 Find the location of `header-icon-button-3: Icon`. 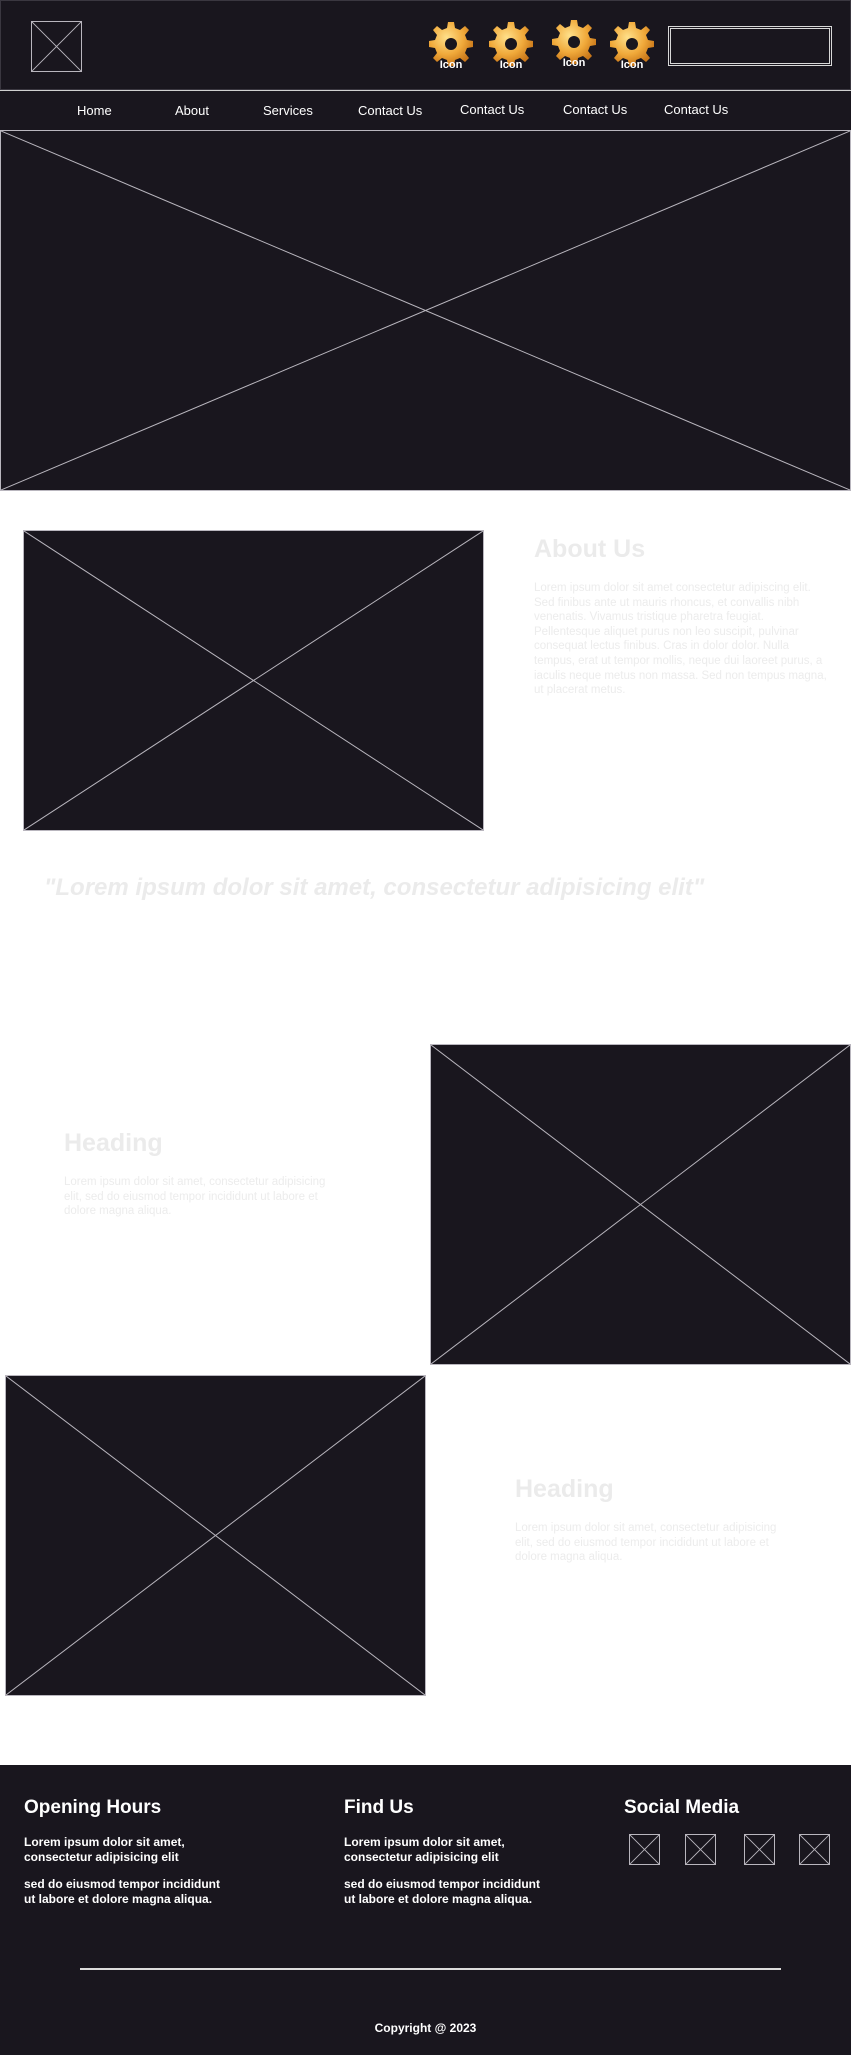

header-icon-button-3: Icon is located at coordinates (574, 45).